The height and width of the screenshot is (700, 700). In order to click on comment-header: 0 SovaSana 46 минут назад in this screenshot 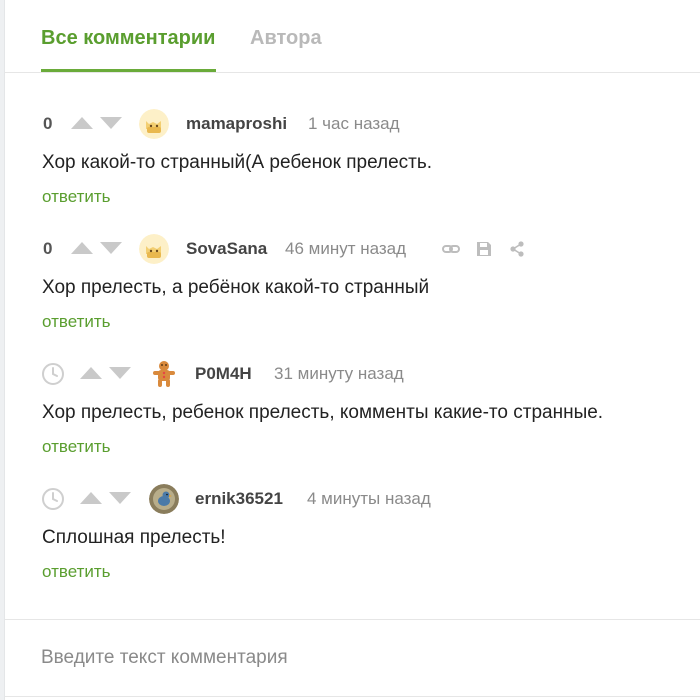, I will do `click(352, 249)`.